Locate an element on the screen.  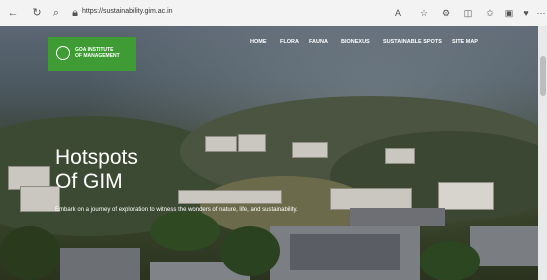
extensions-icon: ⚙ is located at coordinates (446, 13).